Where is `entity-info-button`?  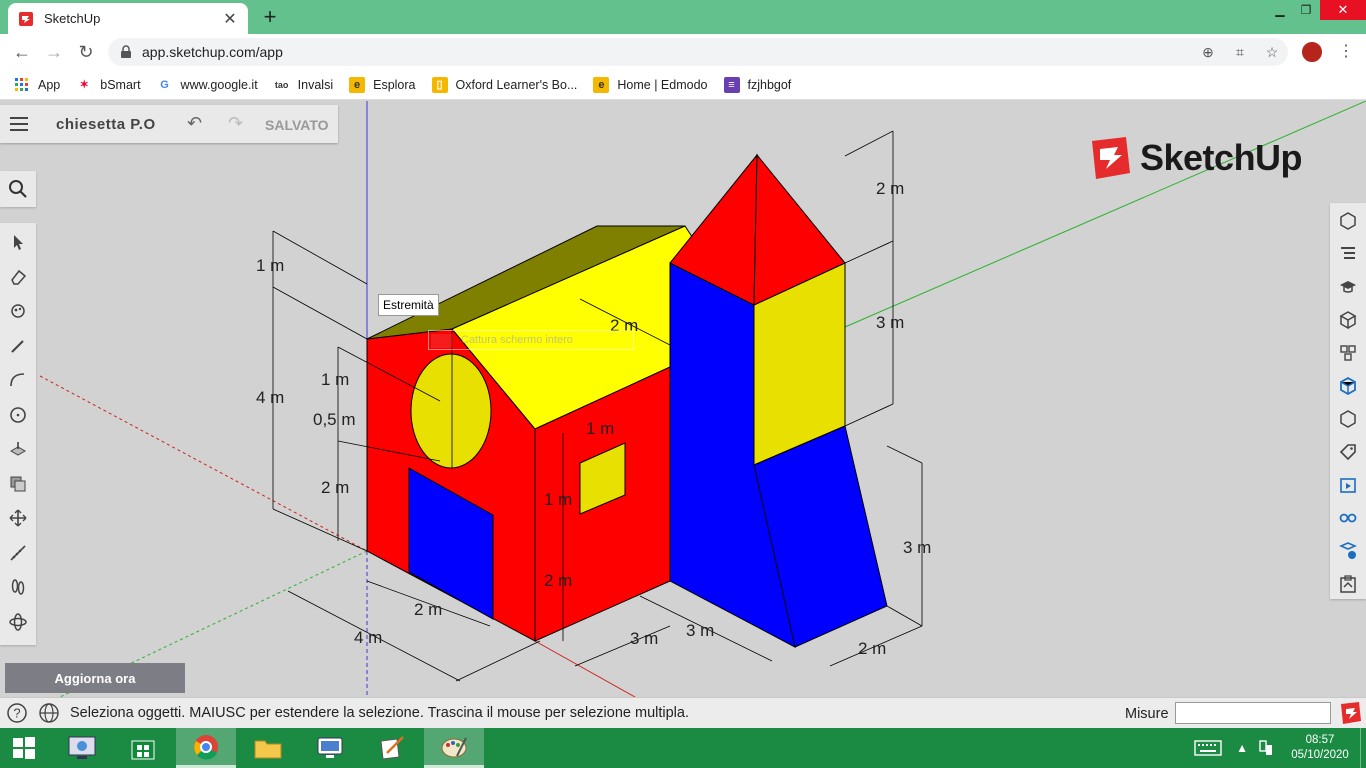 entity-info-button is located at coordinates (1348, 220).